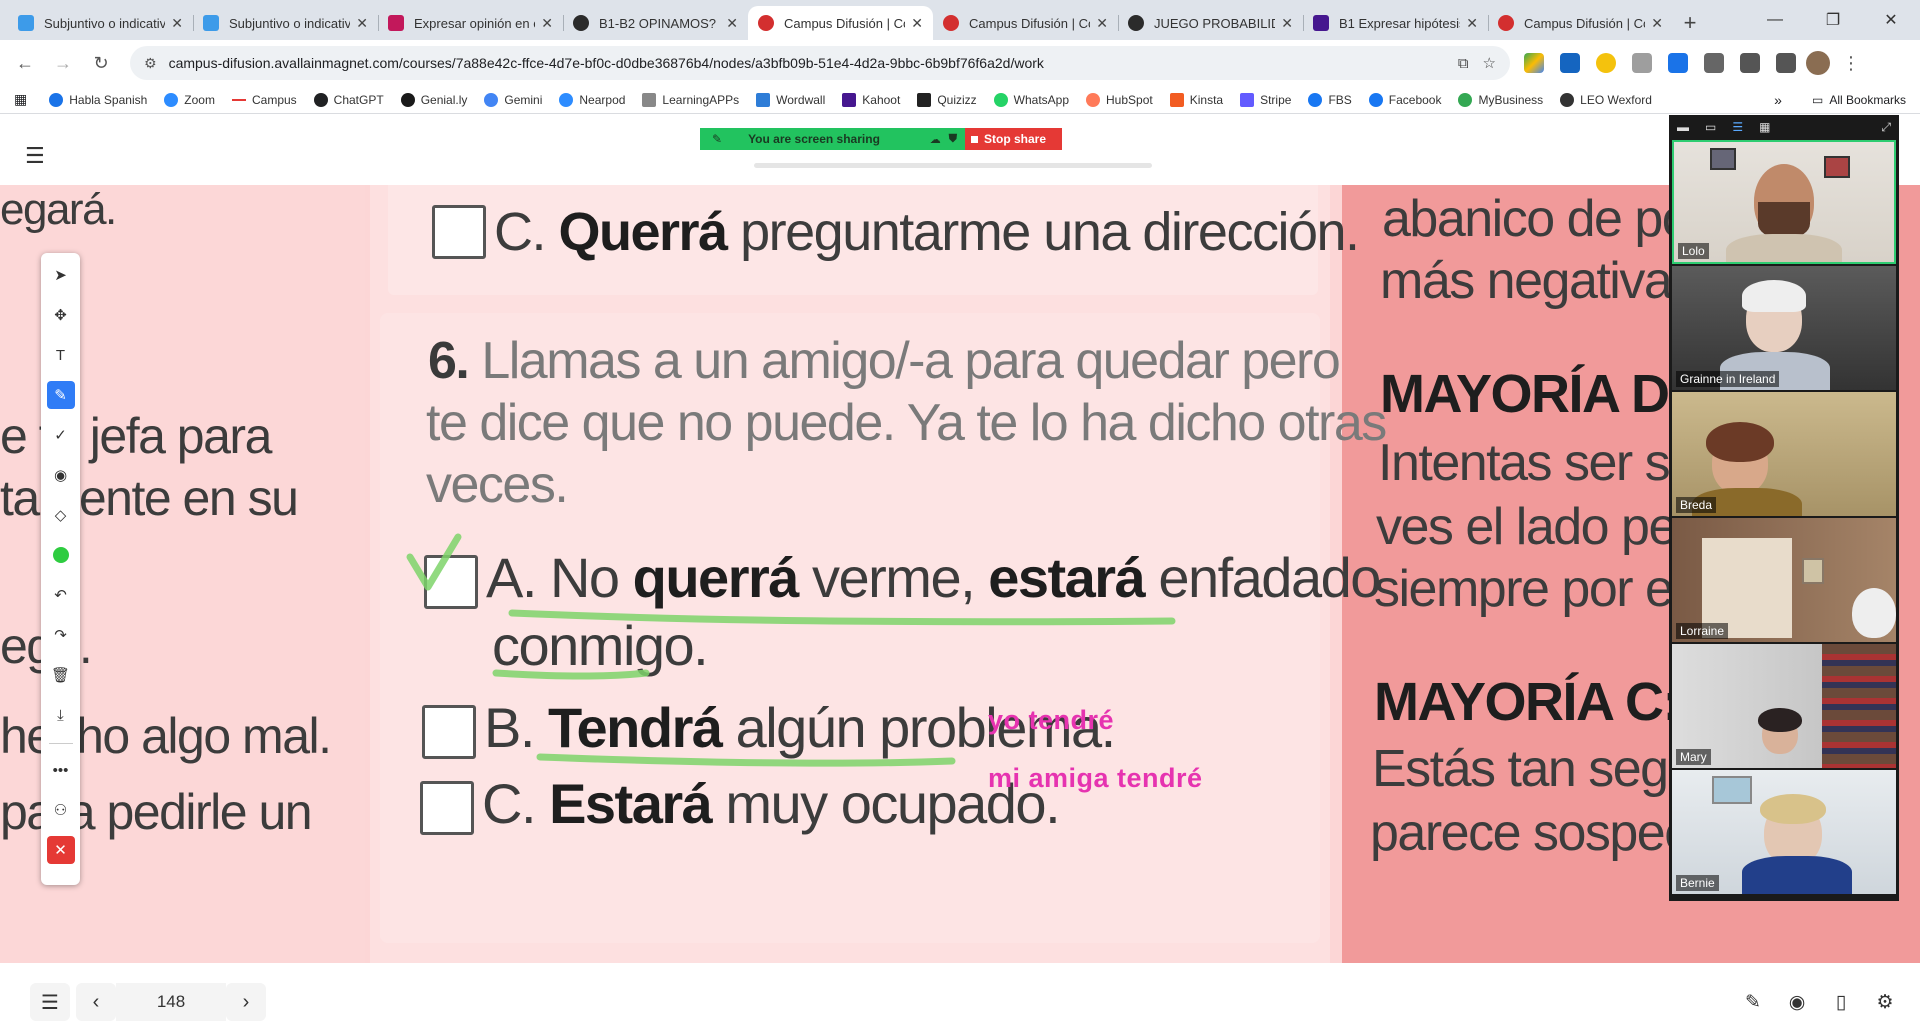 The height and width of the screenshot is (1032, 1920). I want to click on participant-tile: Lolo, so click(1784, 202).